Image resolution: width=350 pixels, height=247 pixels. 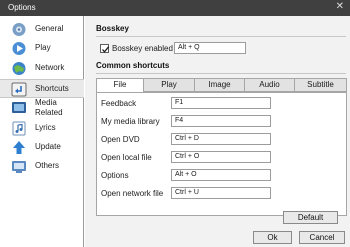 What do you see at coordinates (19, 48) in the screenshot?
I see `play-icon` at bounding box center [19, 48].